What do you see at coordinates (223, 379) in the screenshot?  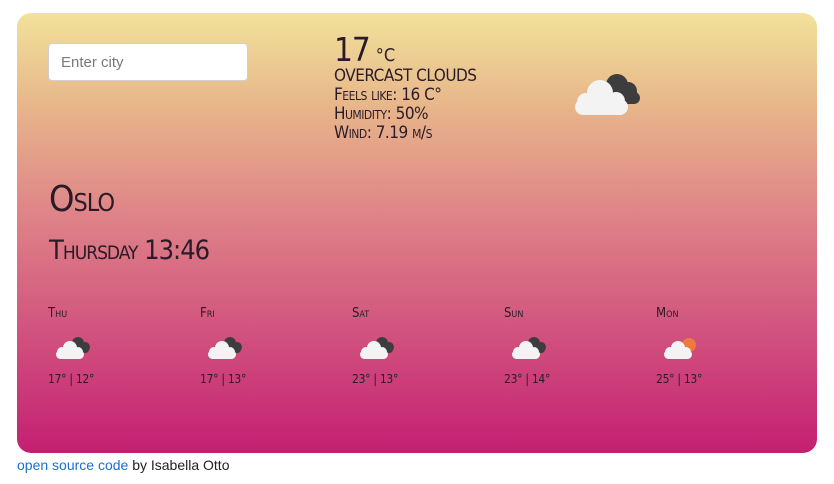 I see `forecast-temps: 17° | 13°` at bounding box center [223, 379].